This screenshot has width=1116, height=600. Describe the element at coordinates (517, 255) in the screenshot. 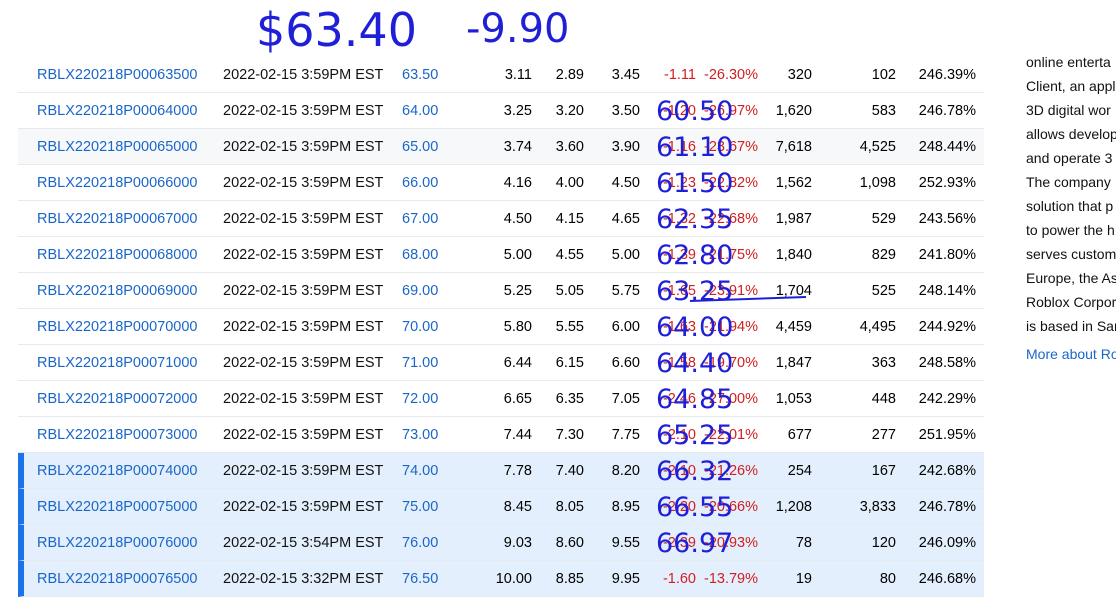

I see `last-price: 5.00` at that location.